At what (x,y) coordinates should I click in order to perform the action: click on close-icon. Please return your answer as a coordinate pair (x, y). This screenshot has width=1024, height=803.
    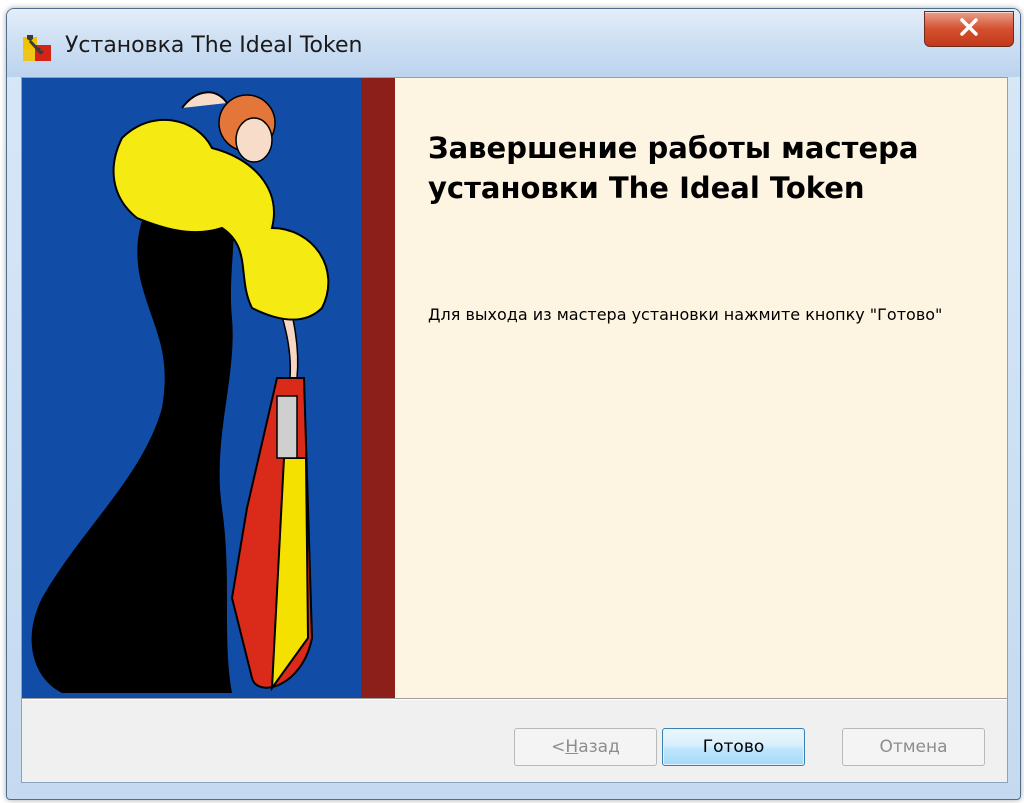
    Looking at the image, I should click on (969, 29).